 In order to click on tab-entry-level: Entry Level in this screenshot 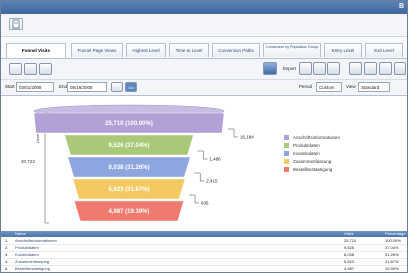, I will do `click(343, 50)`.